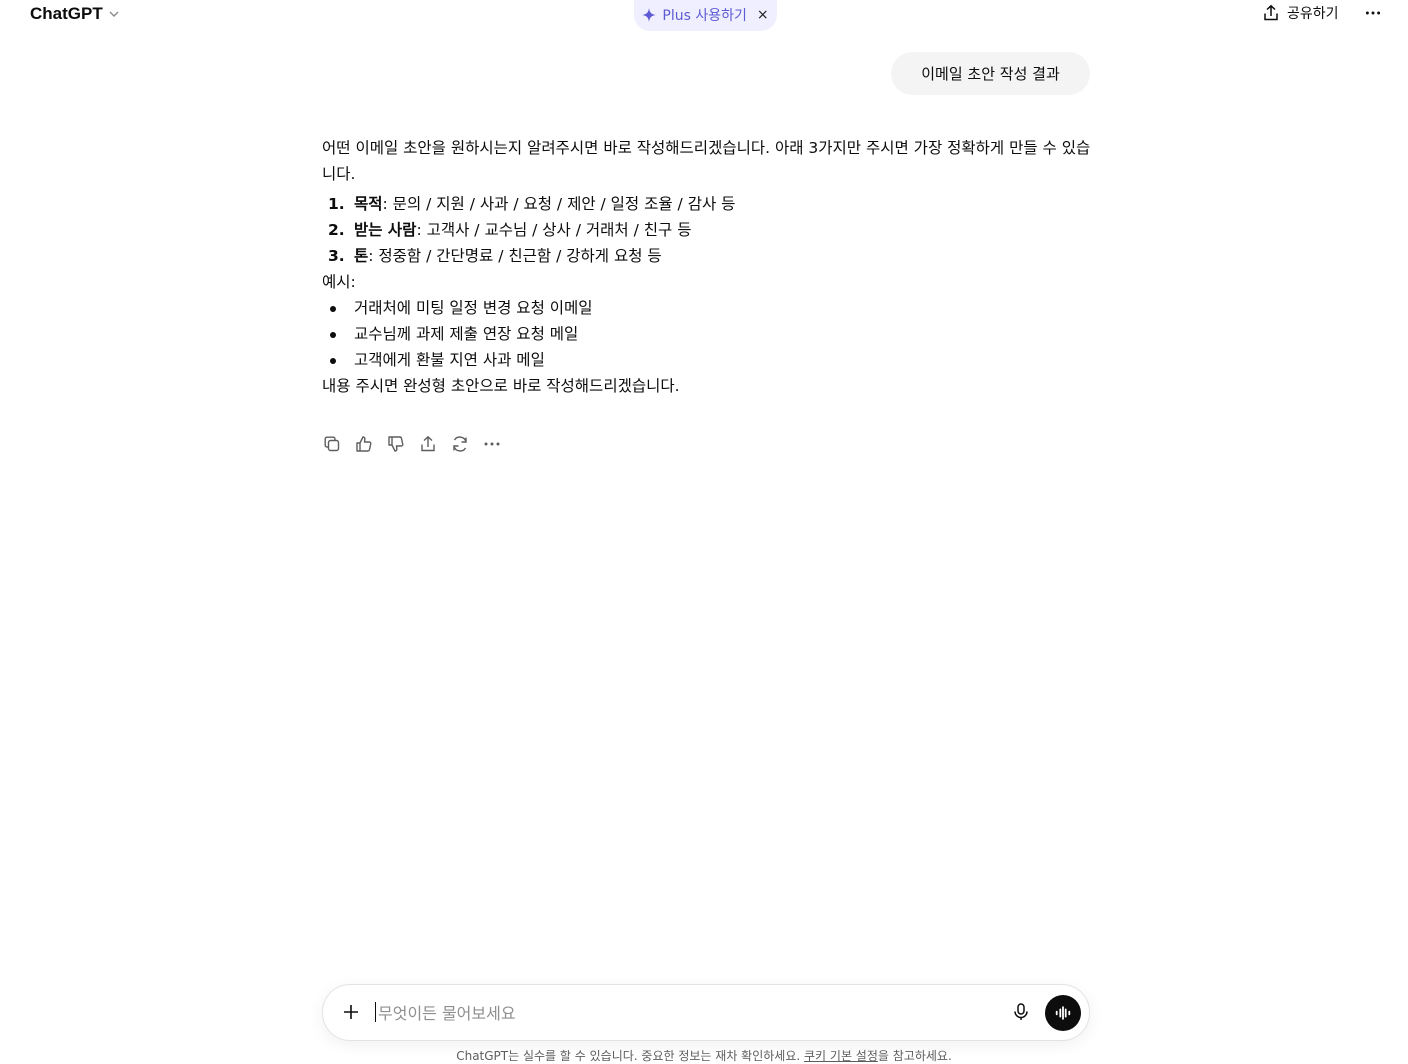 The image size is (1408, 1064). I want to click on assistant-closing: 내용 주시면 완성형 초안으로 바로 작성해드리겠습니다., so click(501, 386).